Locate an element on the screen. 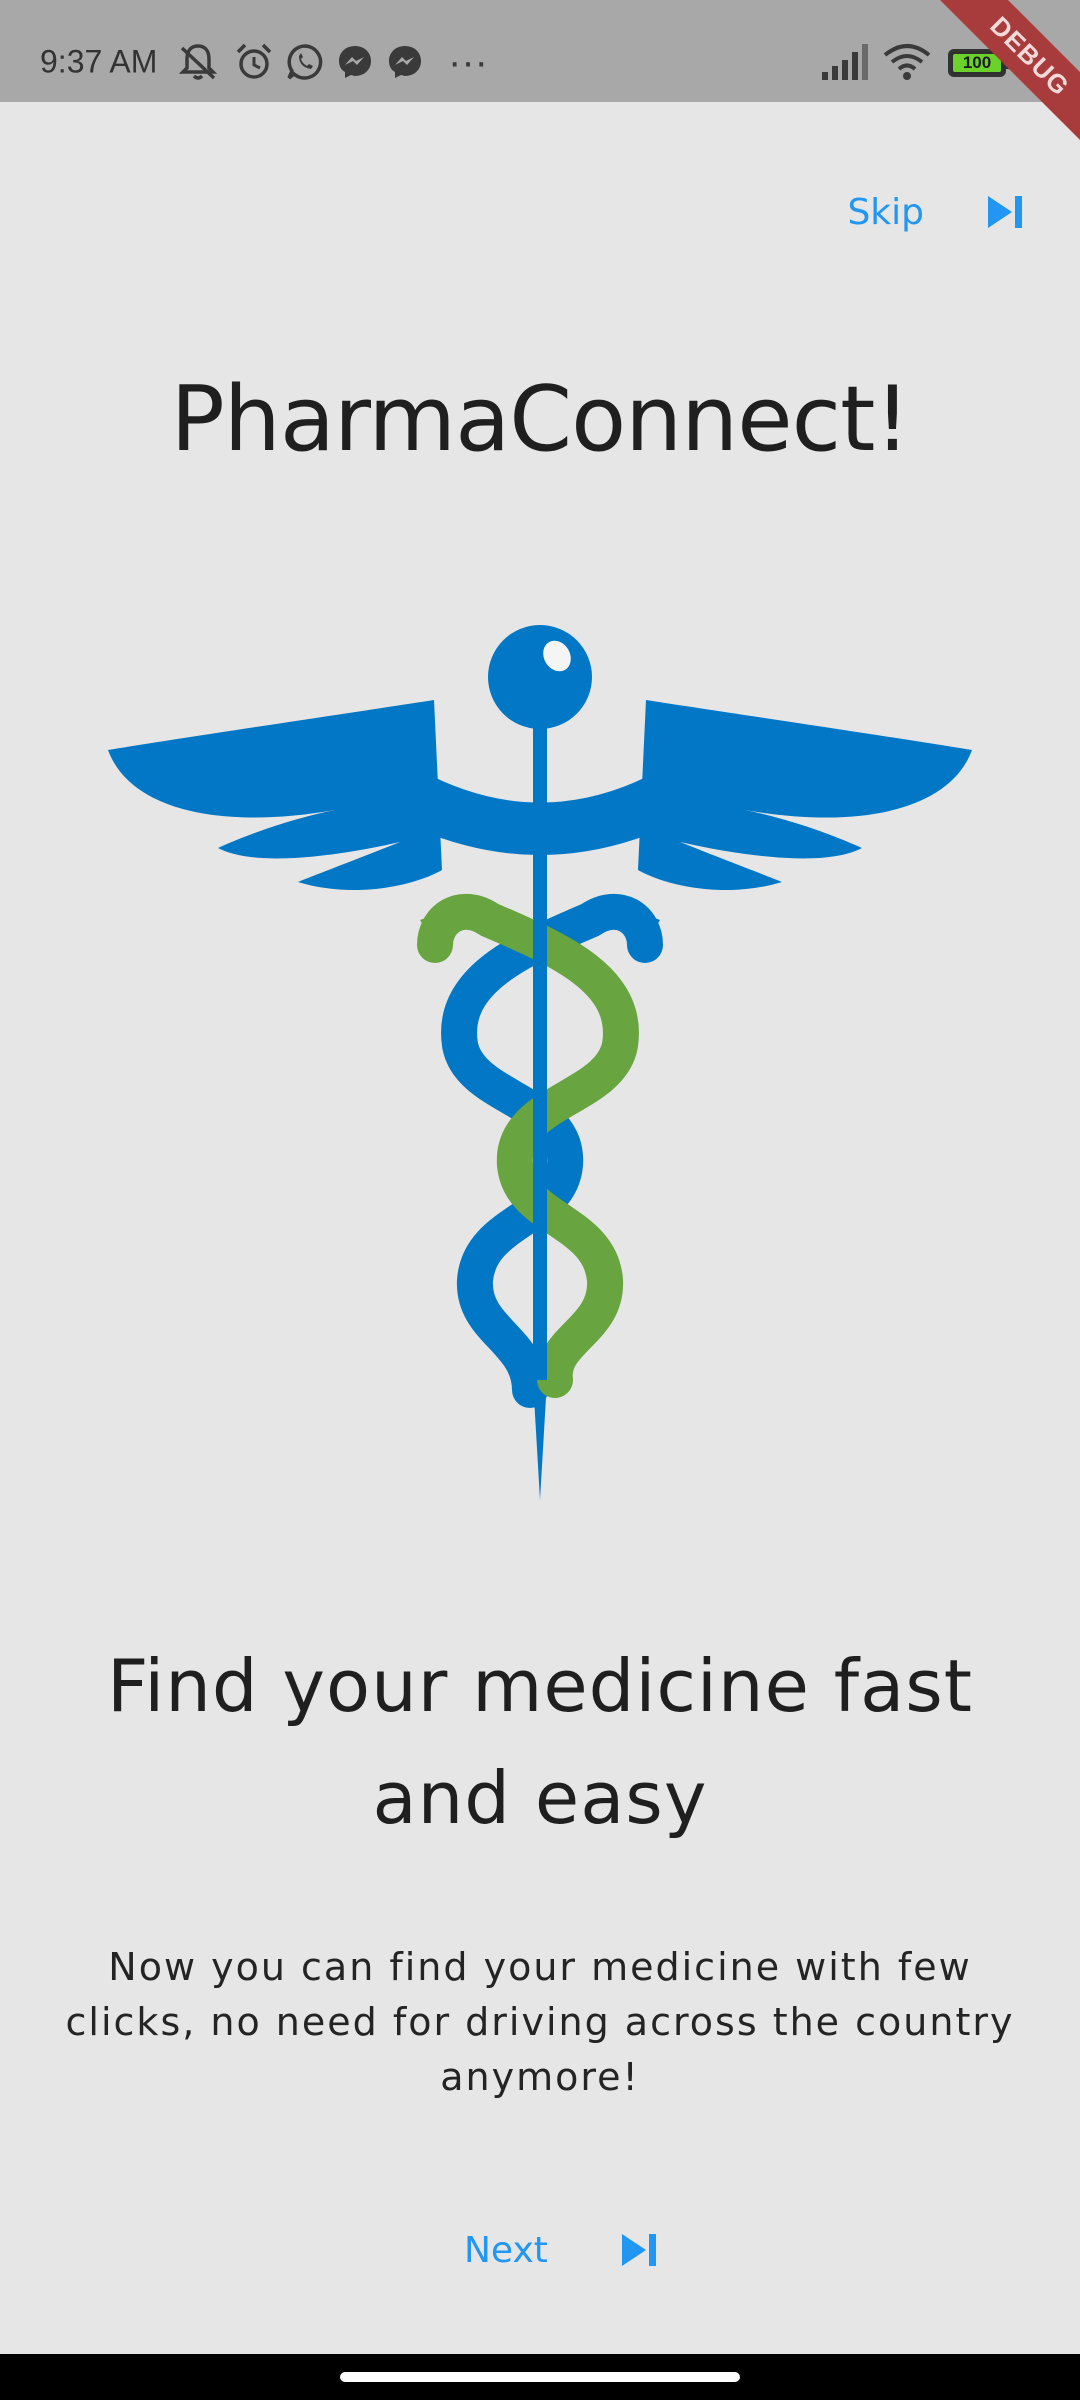  home-indicator is located at coordinates (540, 2377).